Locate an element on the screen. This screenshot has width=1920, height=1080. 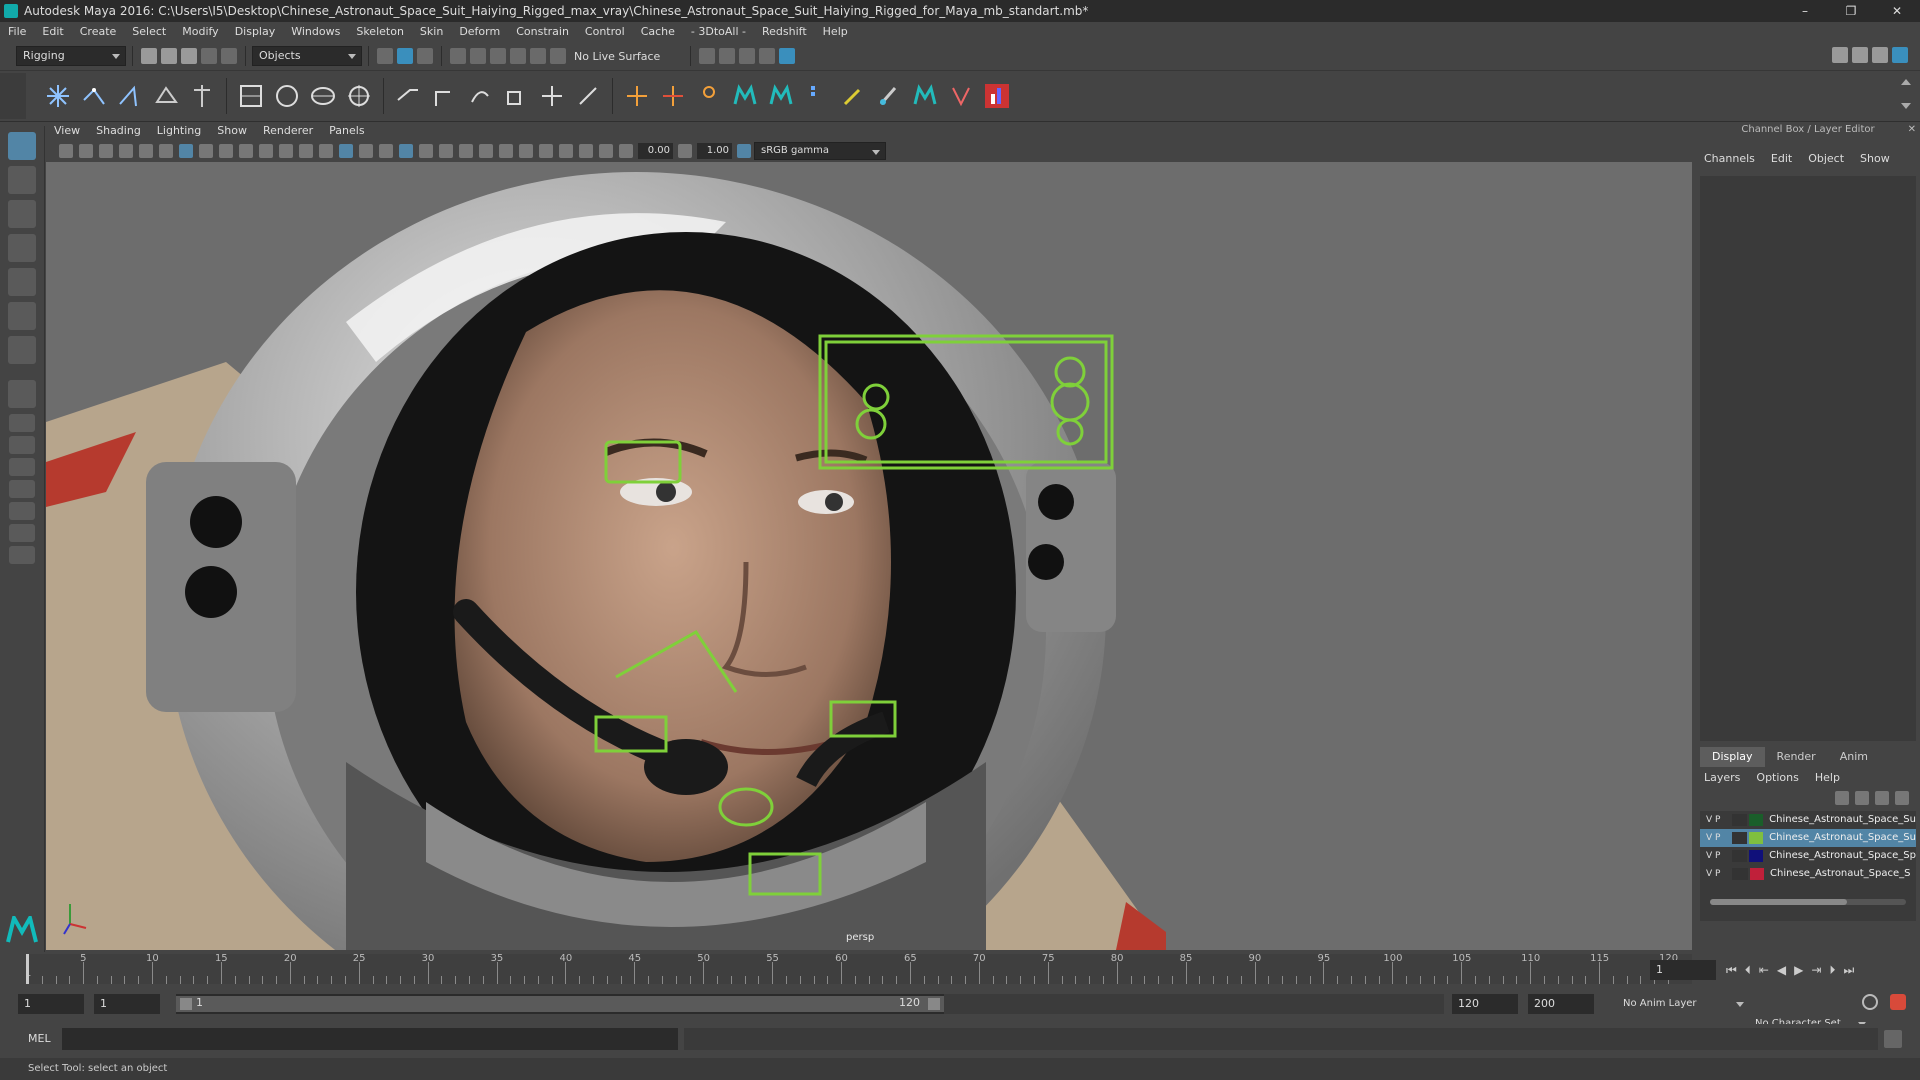
channel-box-toggle-icon is located at coordinates (1900, 55).